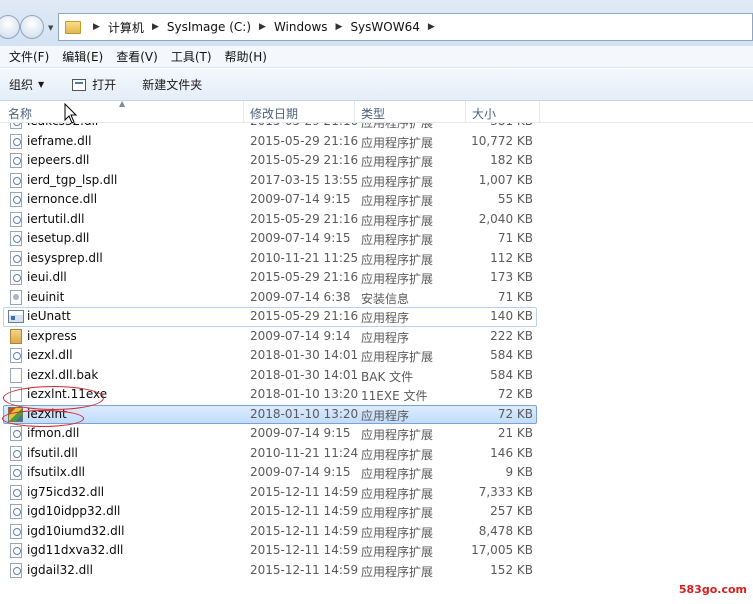 Image resolution: width=753 pixels, height=604 pixels. Describe the element at coordinates (502, 550) in the screenshot. I see `file-size: 17,005 KB` at that location.